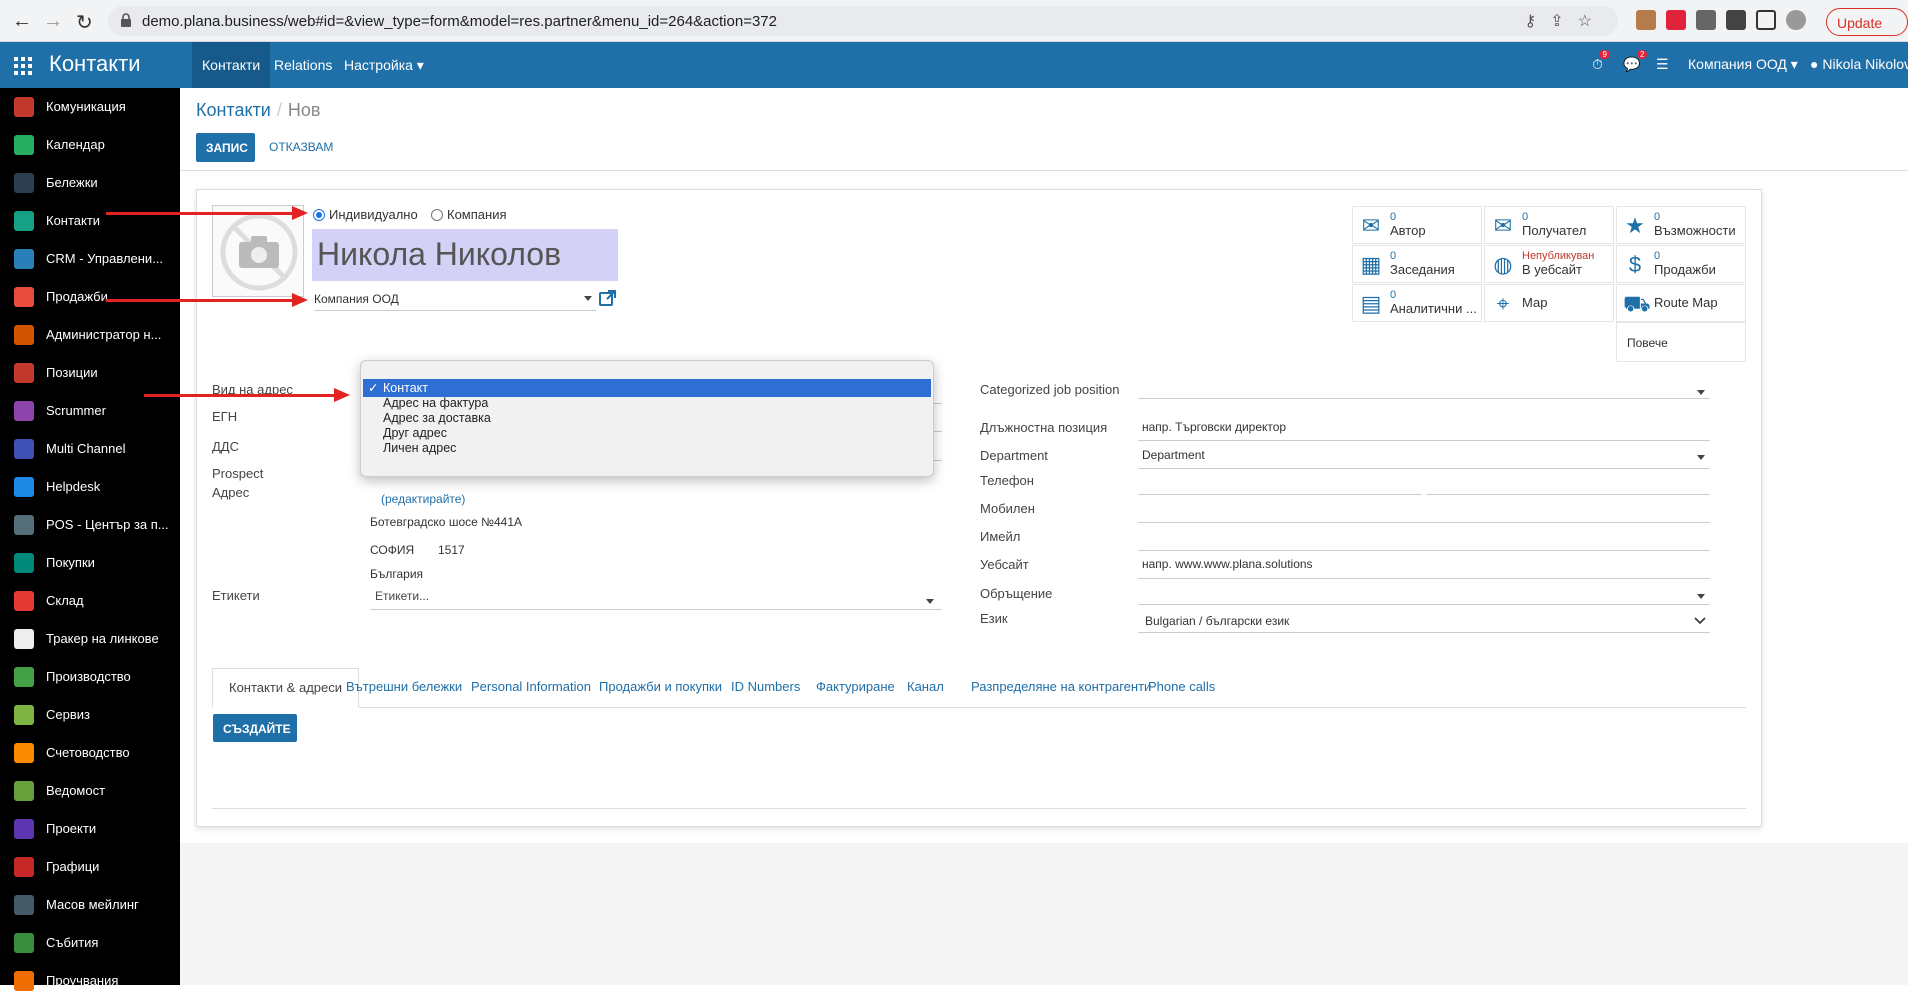  I want to click on department-select: Department, so click(1424, 458).